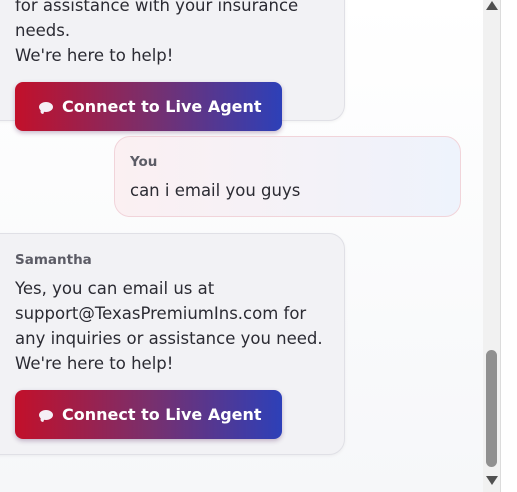 The width and height of the screenshot is (517, 492). Describe the element at coordinates (144, 162) in the screenshot. I see `message-sender: You` at that location.